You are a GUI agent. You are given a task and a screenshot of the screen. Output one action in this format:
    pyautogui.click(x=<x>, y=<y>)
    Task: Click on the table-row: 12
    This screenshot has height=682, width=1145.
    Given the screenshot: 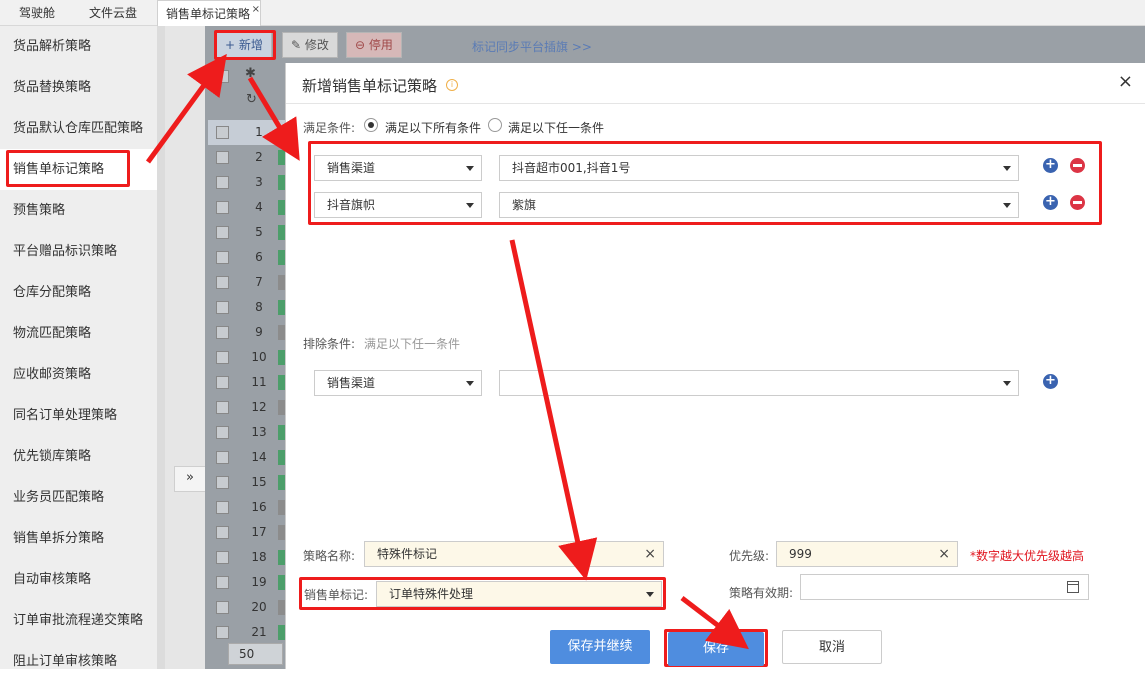 What is the action you would take?
    pyautogui.click(x=250, y=407)
    